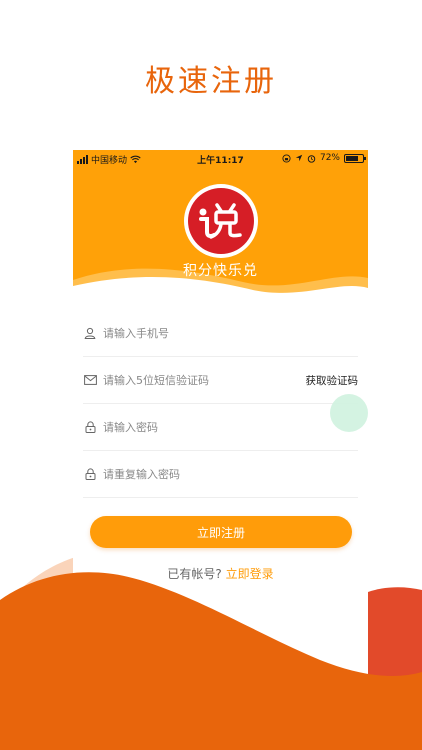 Image resolution: width=422 pixels, height=750 pixels. I want to click on sms-code-input, so click(204, 380).